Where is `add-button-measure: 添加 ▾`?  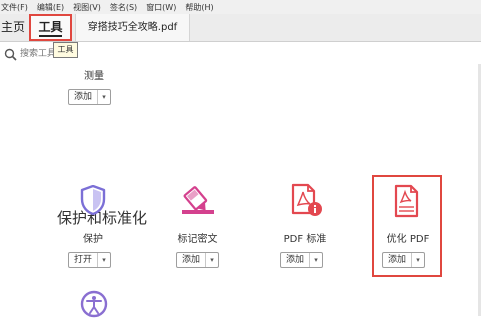 add-button-measure: 添加 ▾ is located at coordinates (89, 97).